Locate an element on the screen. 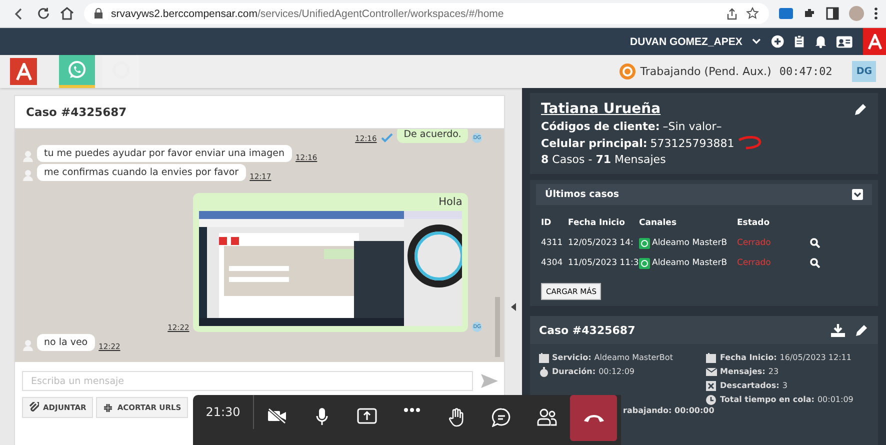 The image size is (886, 445). address-bar: srvavyws2.berccompensar.com/services/UnifiedAgentController/workspaces/#/home is located at coordinates (426, 13).